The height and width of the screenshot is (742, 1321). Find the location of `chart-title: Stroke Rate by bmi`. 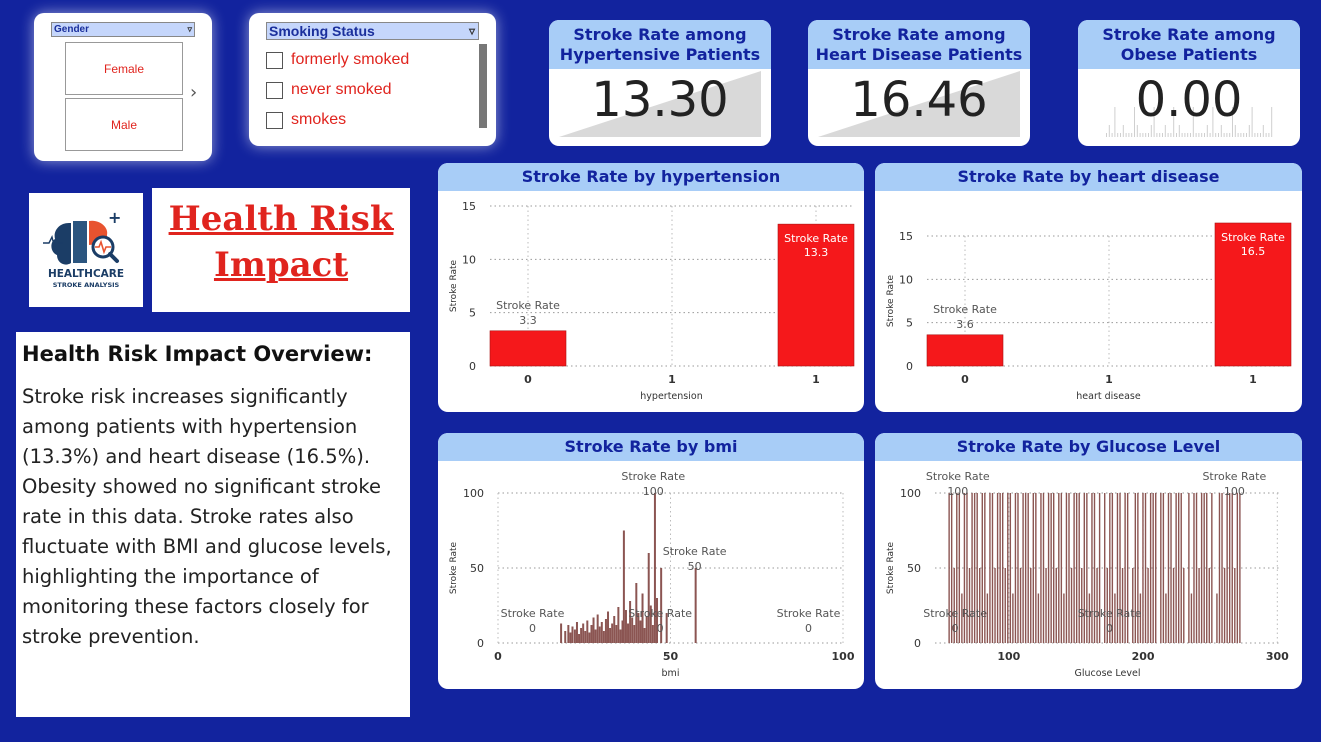

chart-title: Stroke Rate by bmi is located at coordinates (651, 447).